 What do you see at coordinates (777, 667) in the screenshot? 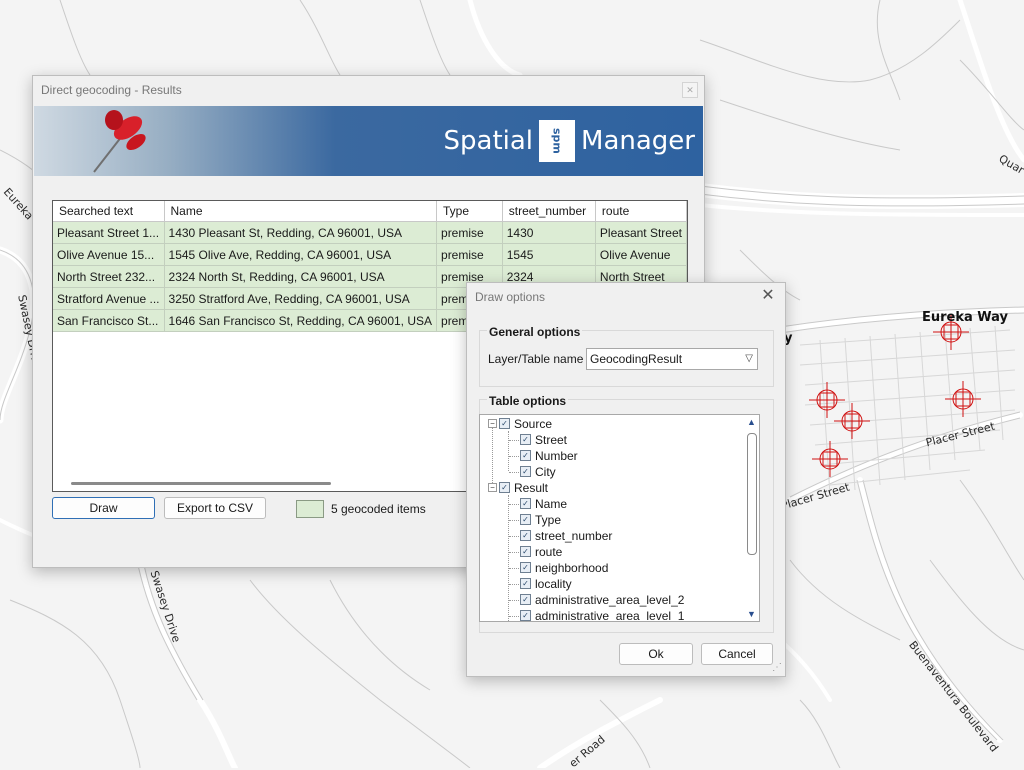
I see `resize-grip-icon: ⋰` at bounding box center [777, 667].